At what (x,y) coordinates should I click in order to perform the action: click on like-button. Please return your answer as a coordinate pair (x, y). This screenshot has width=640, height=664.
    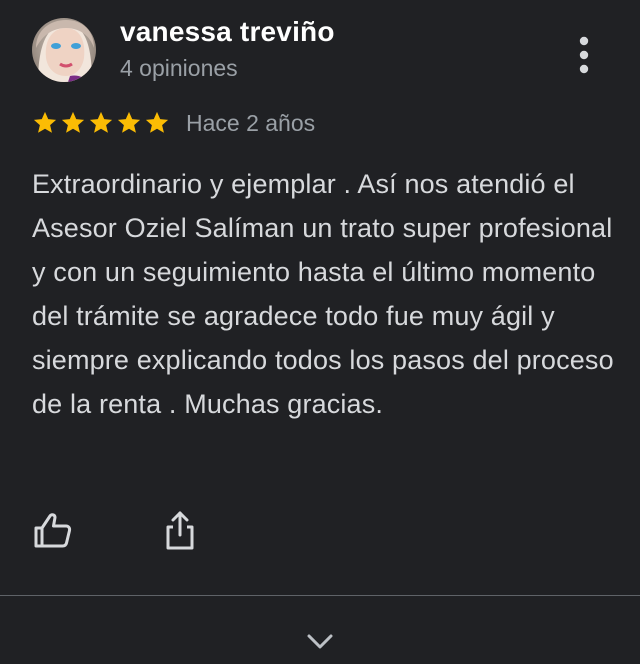
    Looking at the image, I should click on (52, 530).